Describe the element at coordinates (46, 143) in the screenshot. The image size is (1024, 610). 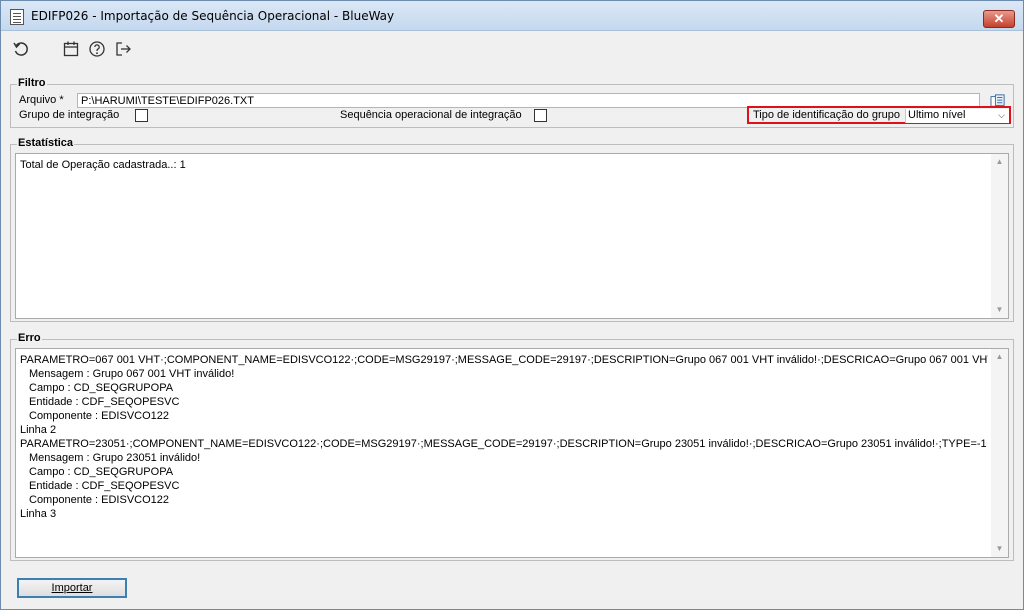
I see `estatistica-title: Estatística` at that location.